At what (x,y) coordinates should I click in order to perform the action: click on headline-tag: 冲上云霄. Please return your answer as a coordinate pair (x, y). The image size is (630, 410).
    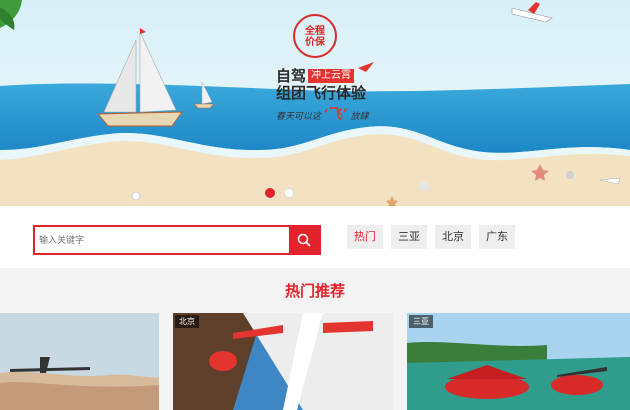
    Looking at the image, I should click on (331, 76).